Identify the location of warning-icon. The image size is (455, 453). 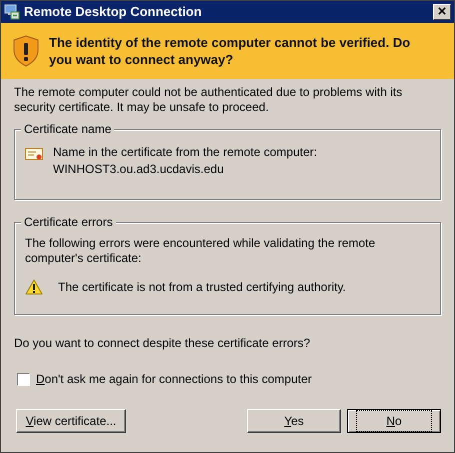
(34, 287).